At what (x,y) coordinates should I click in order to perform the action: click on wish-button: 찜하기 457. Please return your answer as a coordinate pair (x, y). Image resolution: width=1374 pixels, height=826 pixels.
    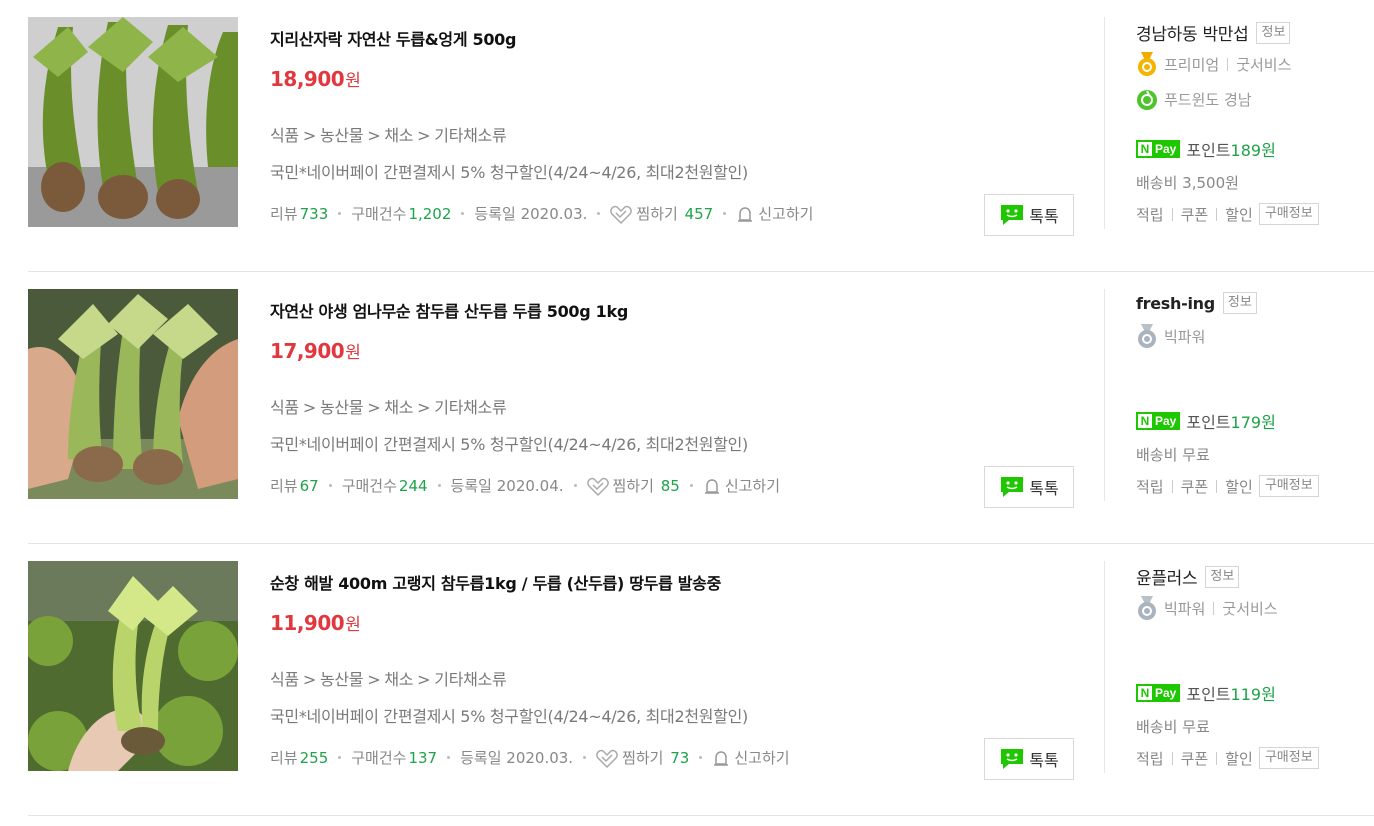
    Looking at the image, I should click on (661, 214).